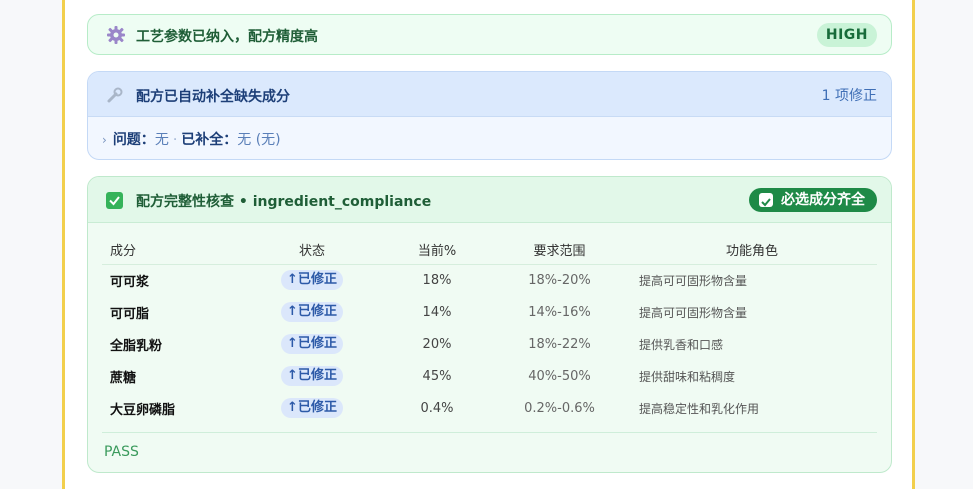  What do you see at coordinates (559, 376) in the screenshot?
I see `required-range: 40%-50%` at bounding box center [559, 376].